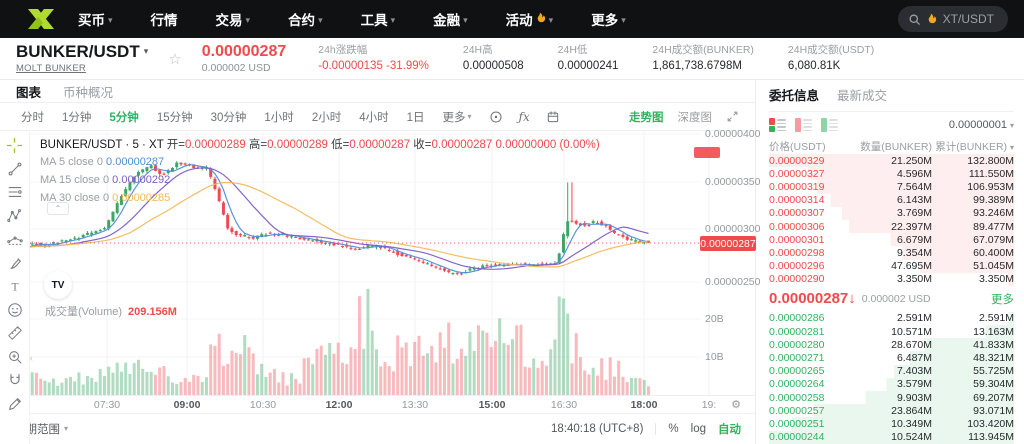  Describe the element at coordinates (229, 117) in the screenshot. I see `interval-30分钟: 30分钟` at that location.